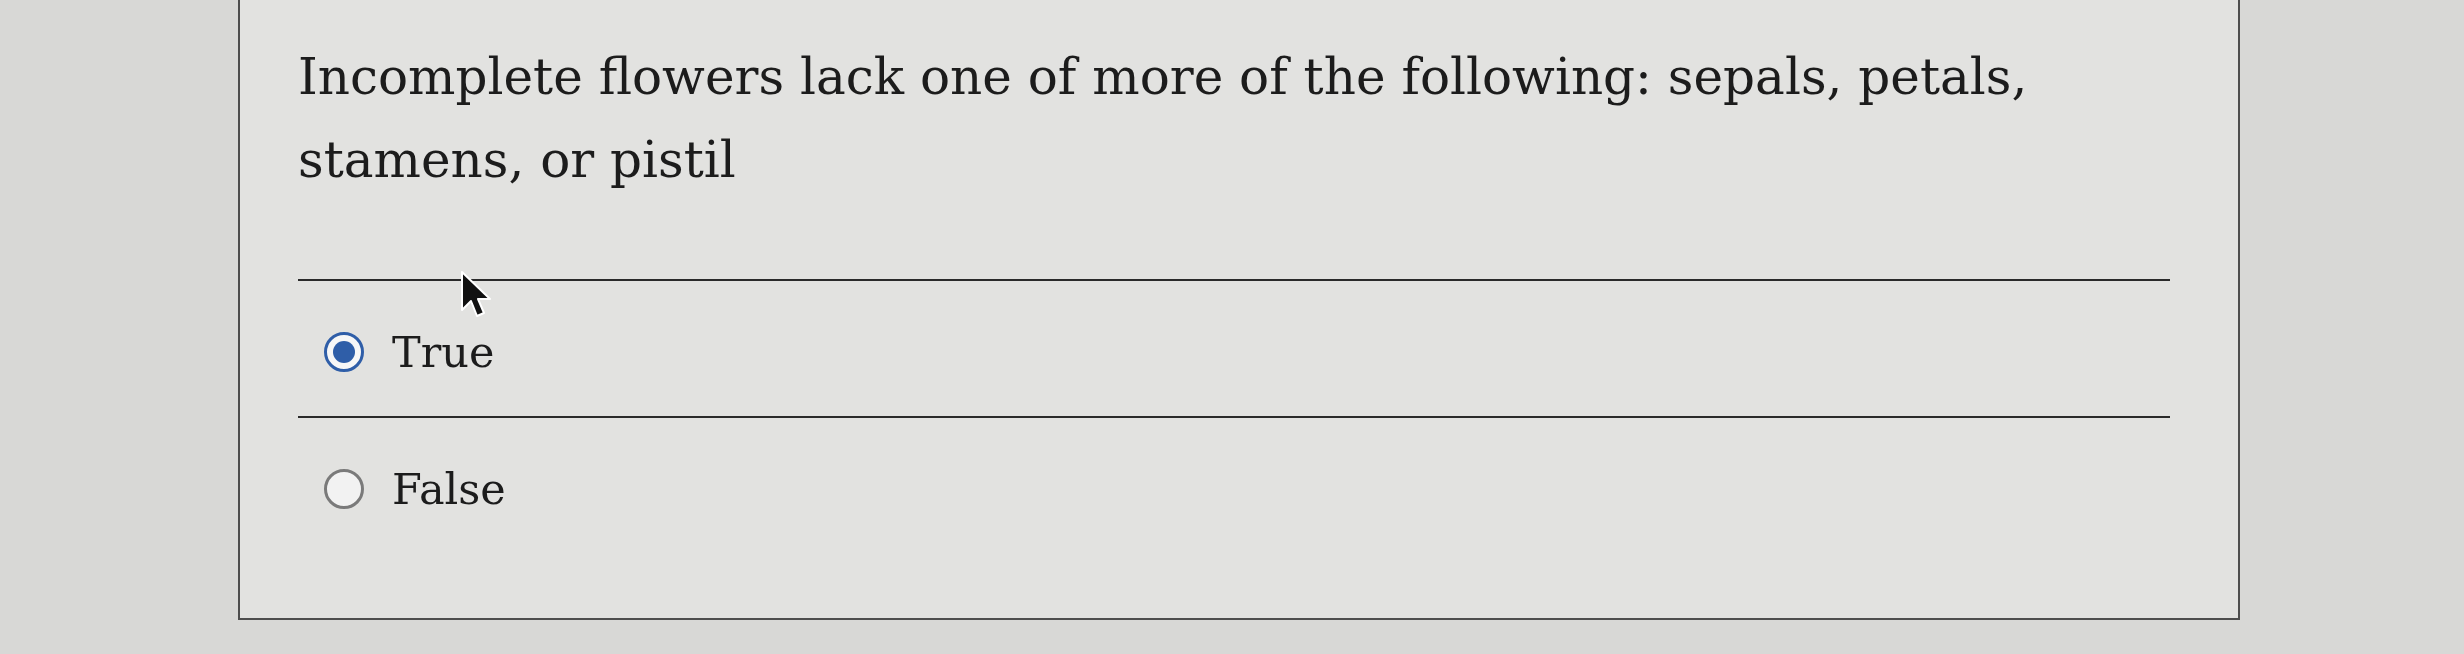 Image resolution: width=2464 pixels, height=654 pixels. Describe the element at coordinates (443, 351) in the screenshot. I see `option-label: True` at that location.